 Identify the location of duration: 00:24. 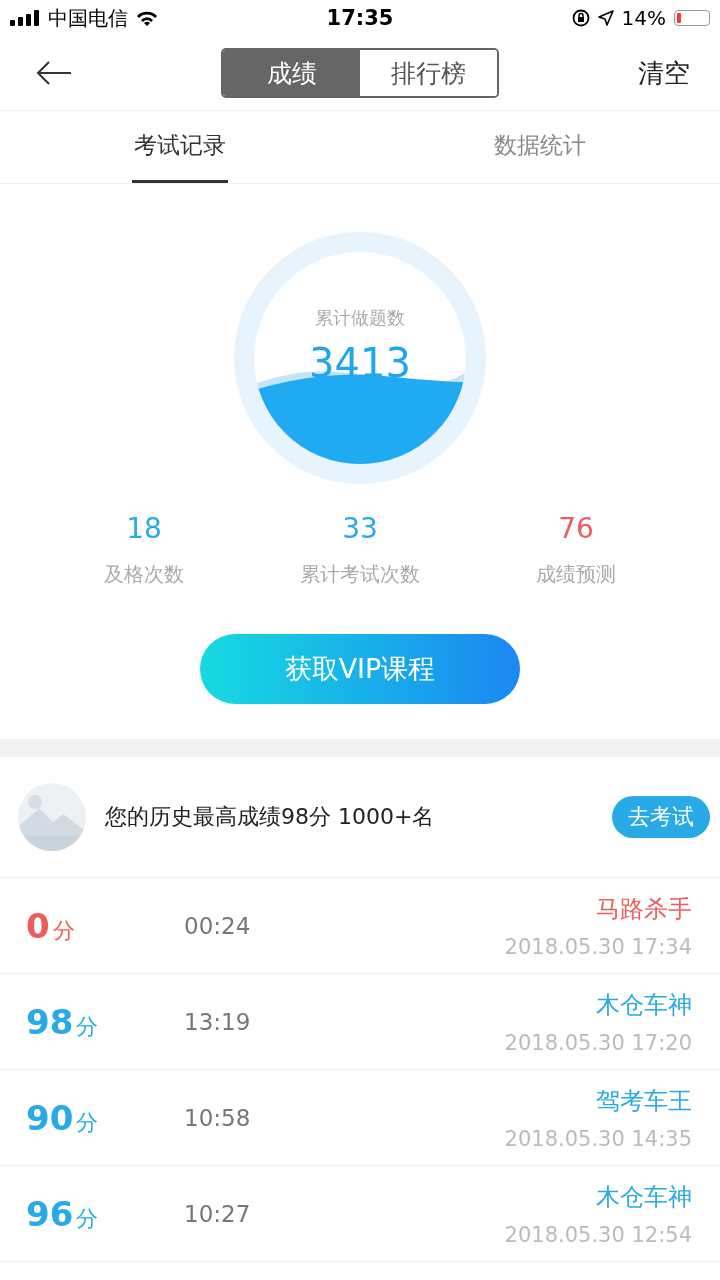
(218, 925).